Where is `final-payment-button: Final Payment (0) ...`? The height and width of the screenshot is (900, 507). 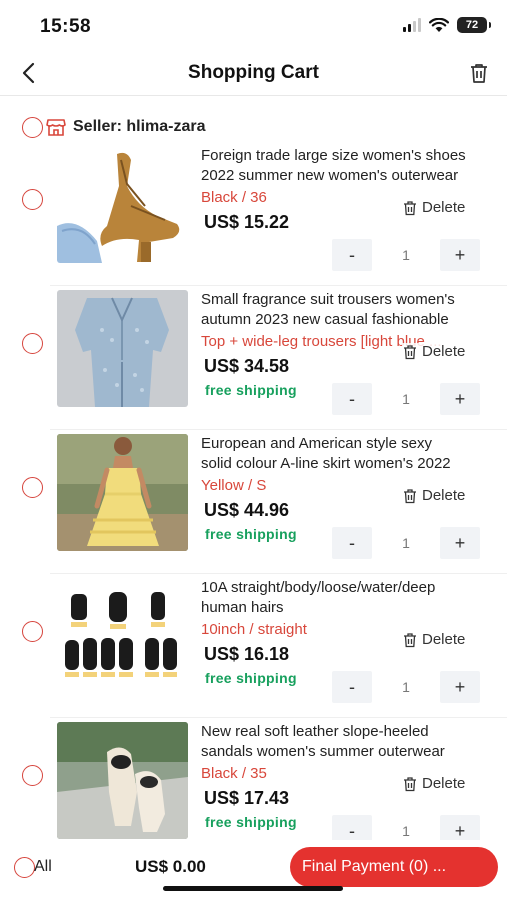 final-payment-button: Final Payment (0) ... is located at coordinates (394, 867).